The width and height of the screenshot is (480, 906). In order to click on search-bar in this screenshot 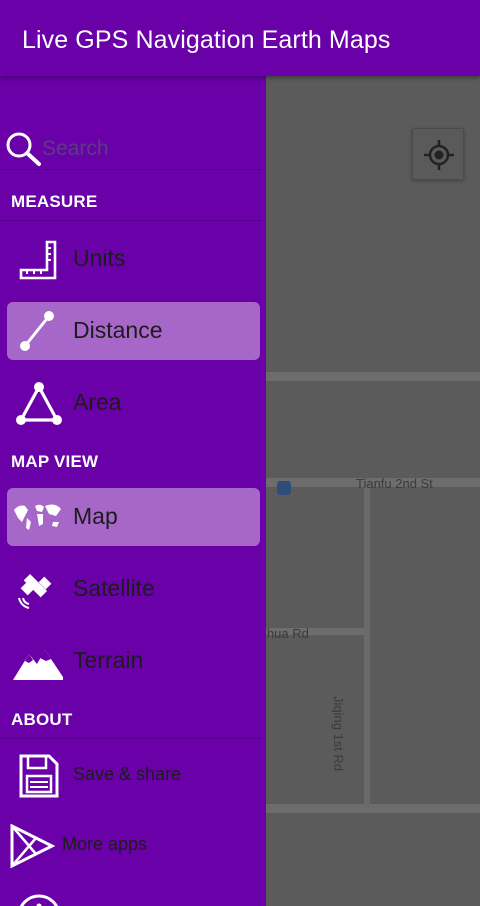, I will do `click(133, 148)`.